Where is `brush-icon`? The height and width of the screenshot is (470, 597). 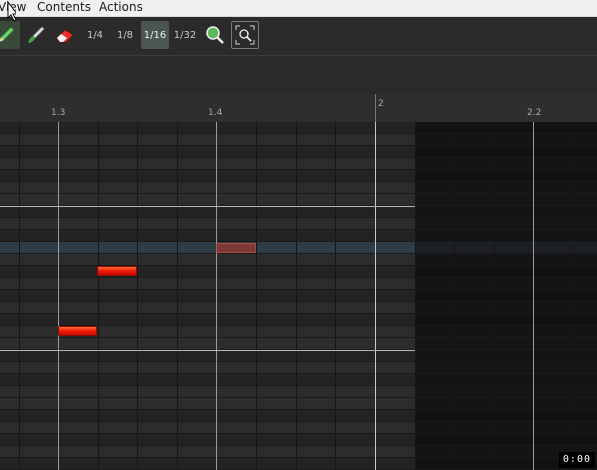
brush-icon is located at coordinates (36, 34).